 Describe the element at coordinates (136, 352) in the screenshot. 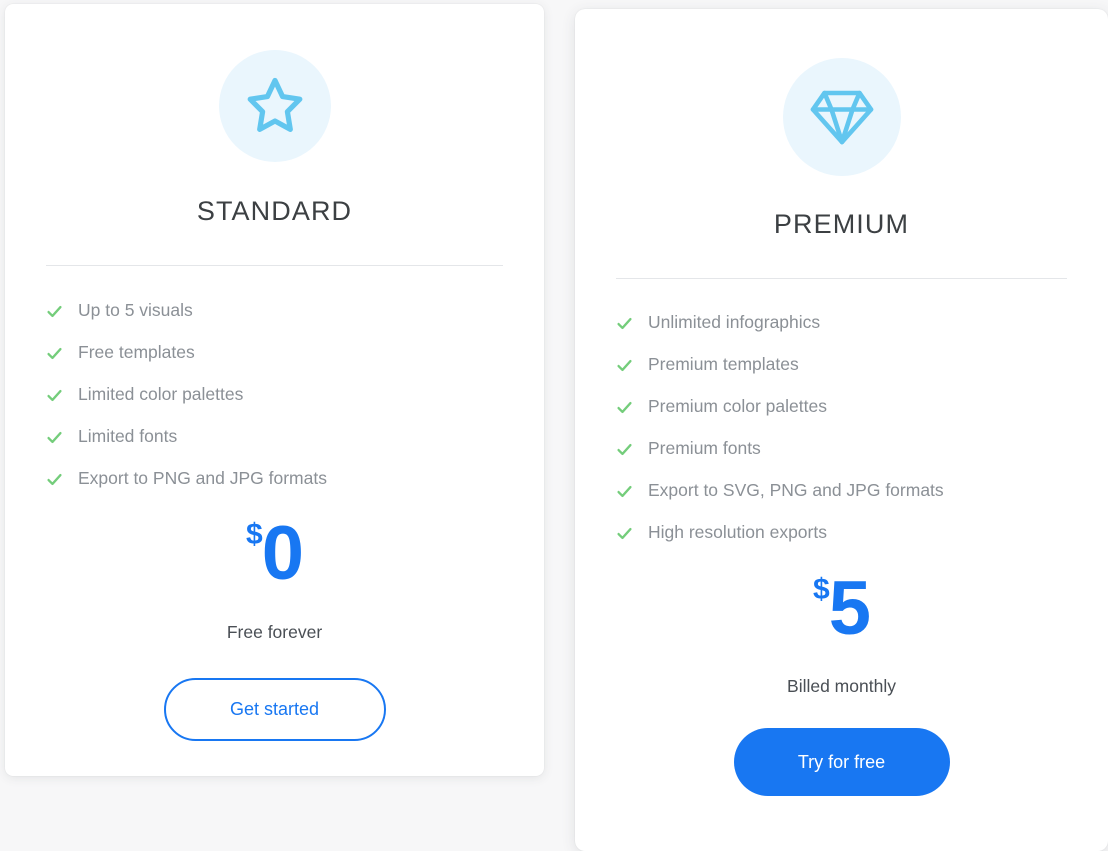

I see `feature-label: Free templates` at that location.